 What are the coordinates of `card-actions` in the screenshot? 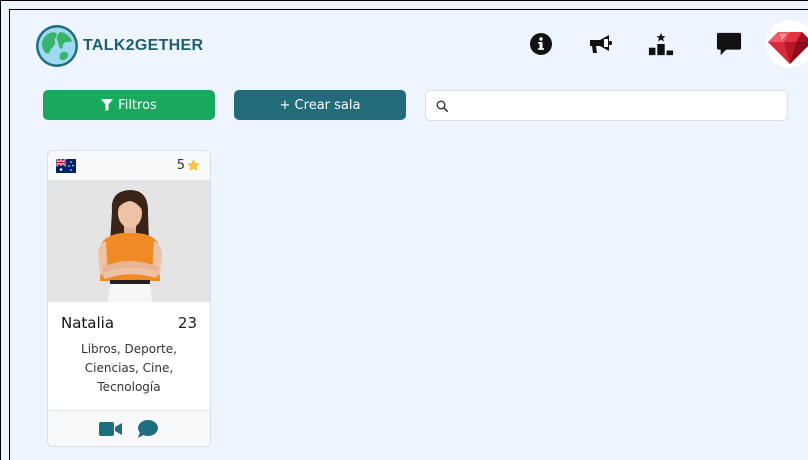 It's located at (129, 428).